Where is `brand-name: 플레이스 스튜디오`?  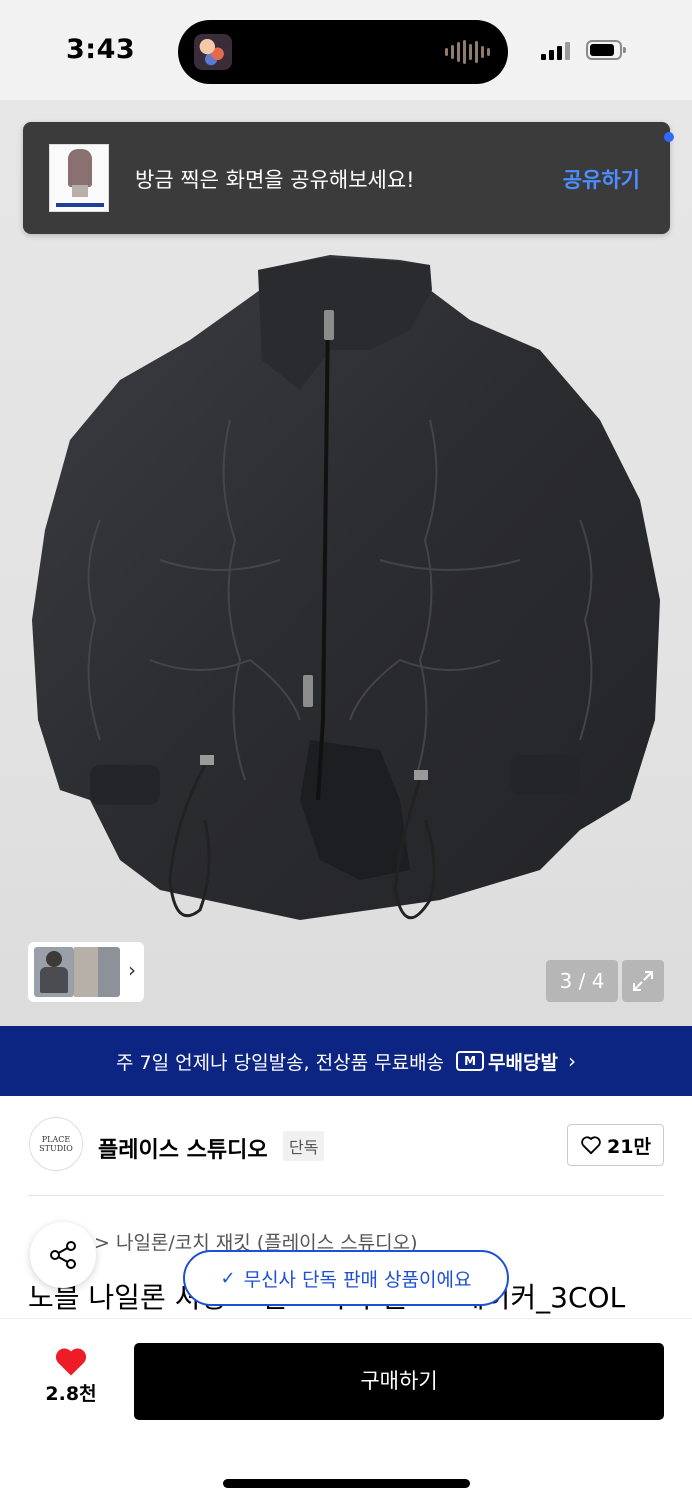 brand-name: 플레이스 스튜디오 is located at coordinates (183, 1148).